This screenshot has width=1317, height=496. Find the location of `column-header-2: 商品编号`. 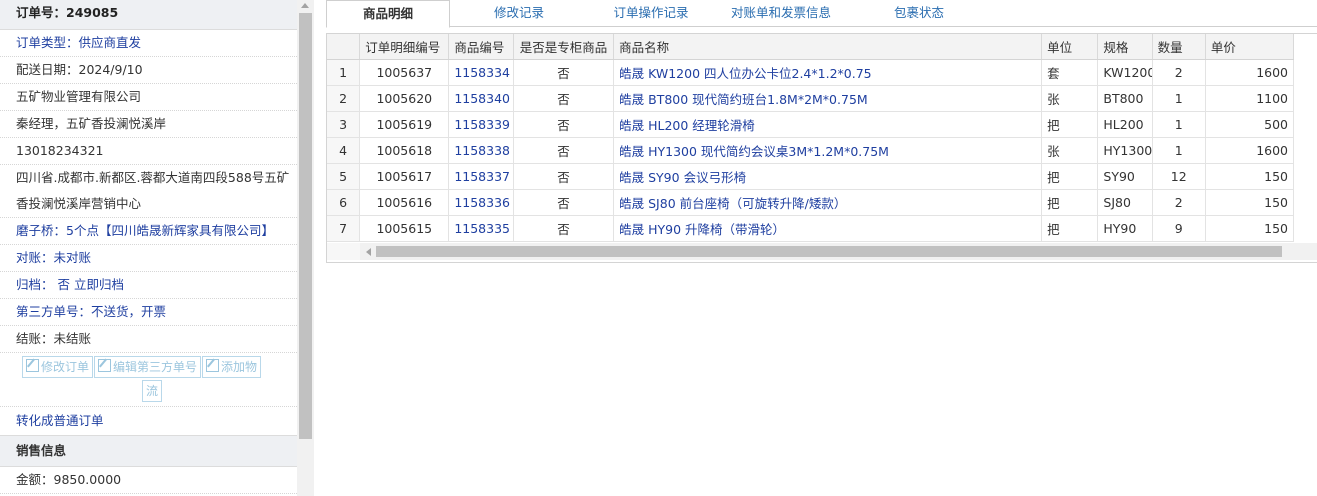

column-header-2: 商品编号 is located at coordinates (481, 47).